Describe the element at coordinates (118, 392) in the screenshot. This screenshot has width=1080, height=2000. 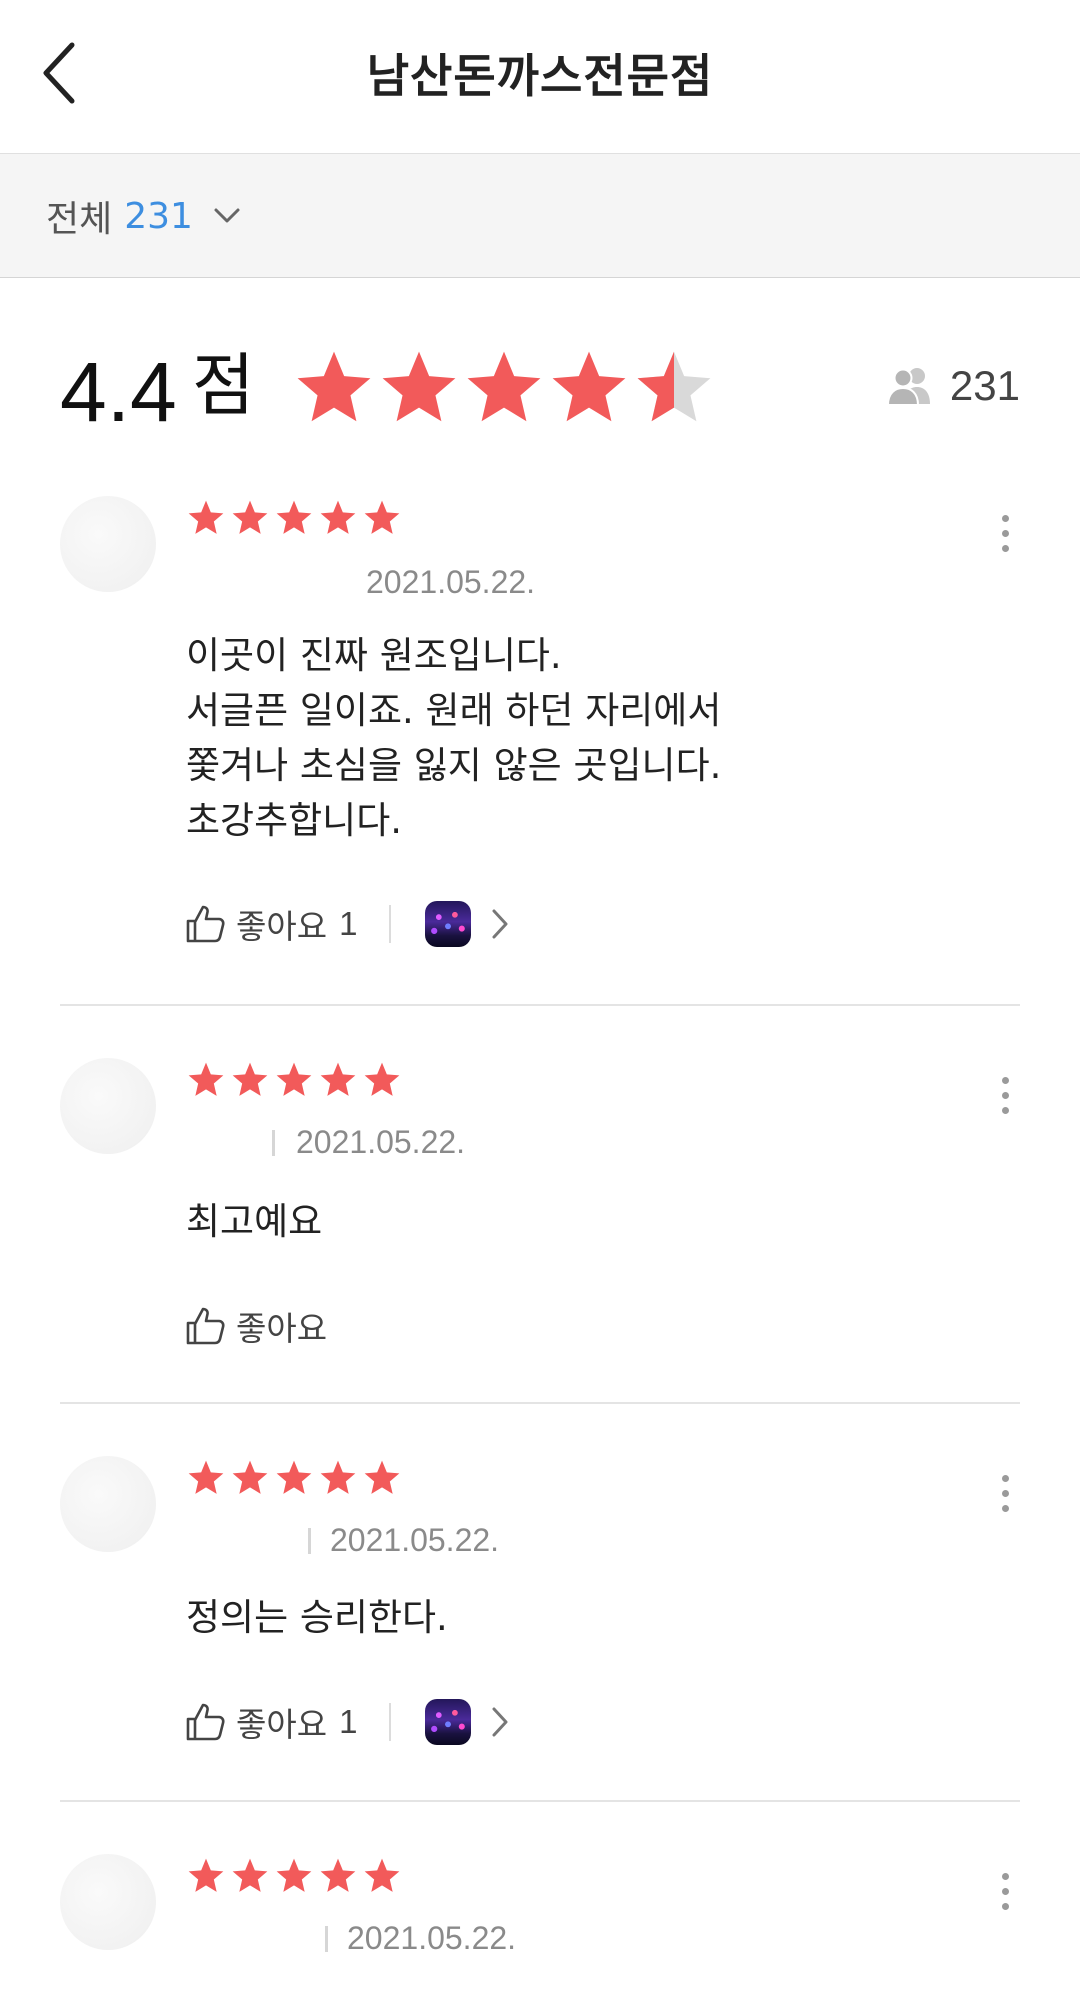
I see `average-score: 4.4` at that location.